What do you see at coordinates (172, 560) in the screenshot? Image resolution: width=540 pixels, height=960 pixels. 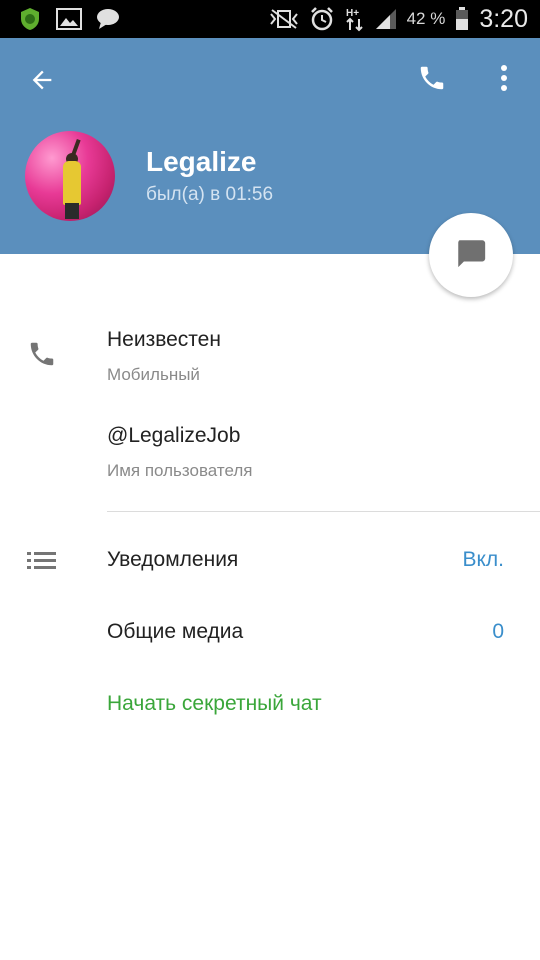 I see `notifications-label: Уведомления` at bounding box center [172, 560].